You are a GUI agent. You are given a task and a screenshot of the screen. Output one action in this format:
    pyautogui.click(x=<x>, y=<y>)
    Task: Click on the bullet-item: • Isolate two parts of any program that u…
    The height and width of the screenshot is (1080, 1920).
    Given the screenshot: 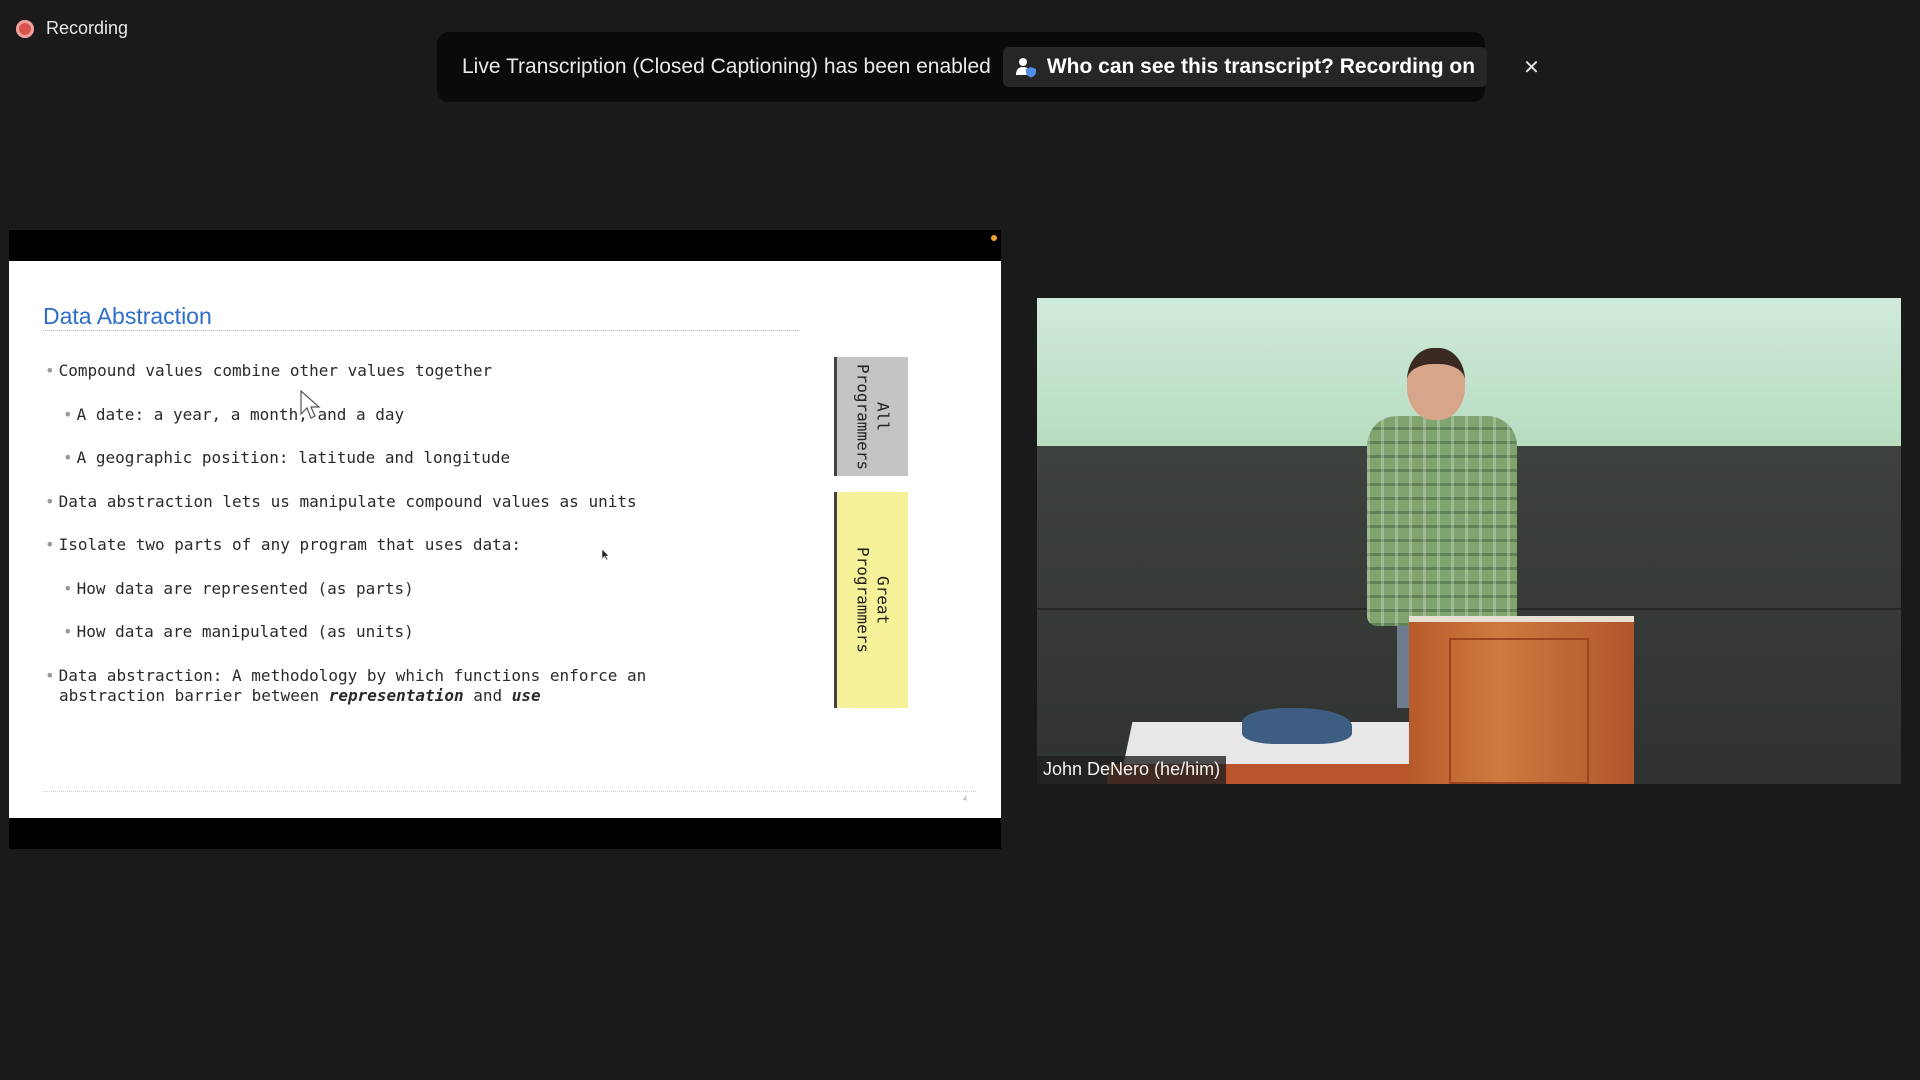 What is the action you would take?
    pyautogui.click(x=283, y=544)
    